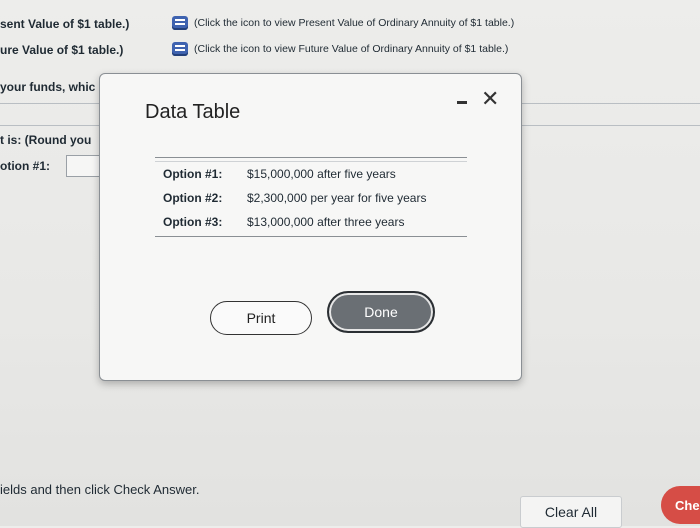  I want to click on option-value: $15,000,000 after five years, so click(321, 174).